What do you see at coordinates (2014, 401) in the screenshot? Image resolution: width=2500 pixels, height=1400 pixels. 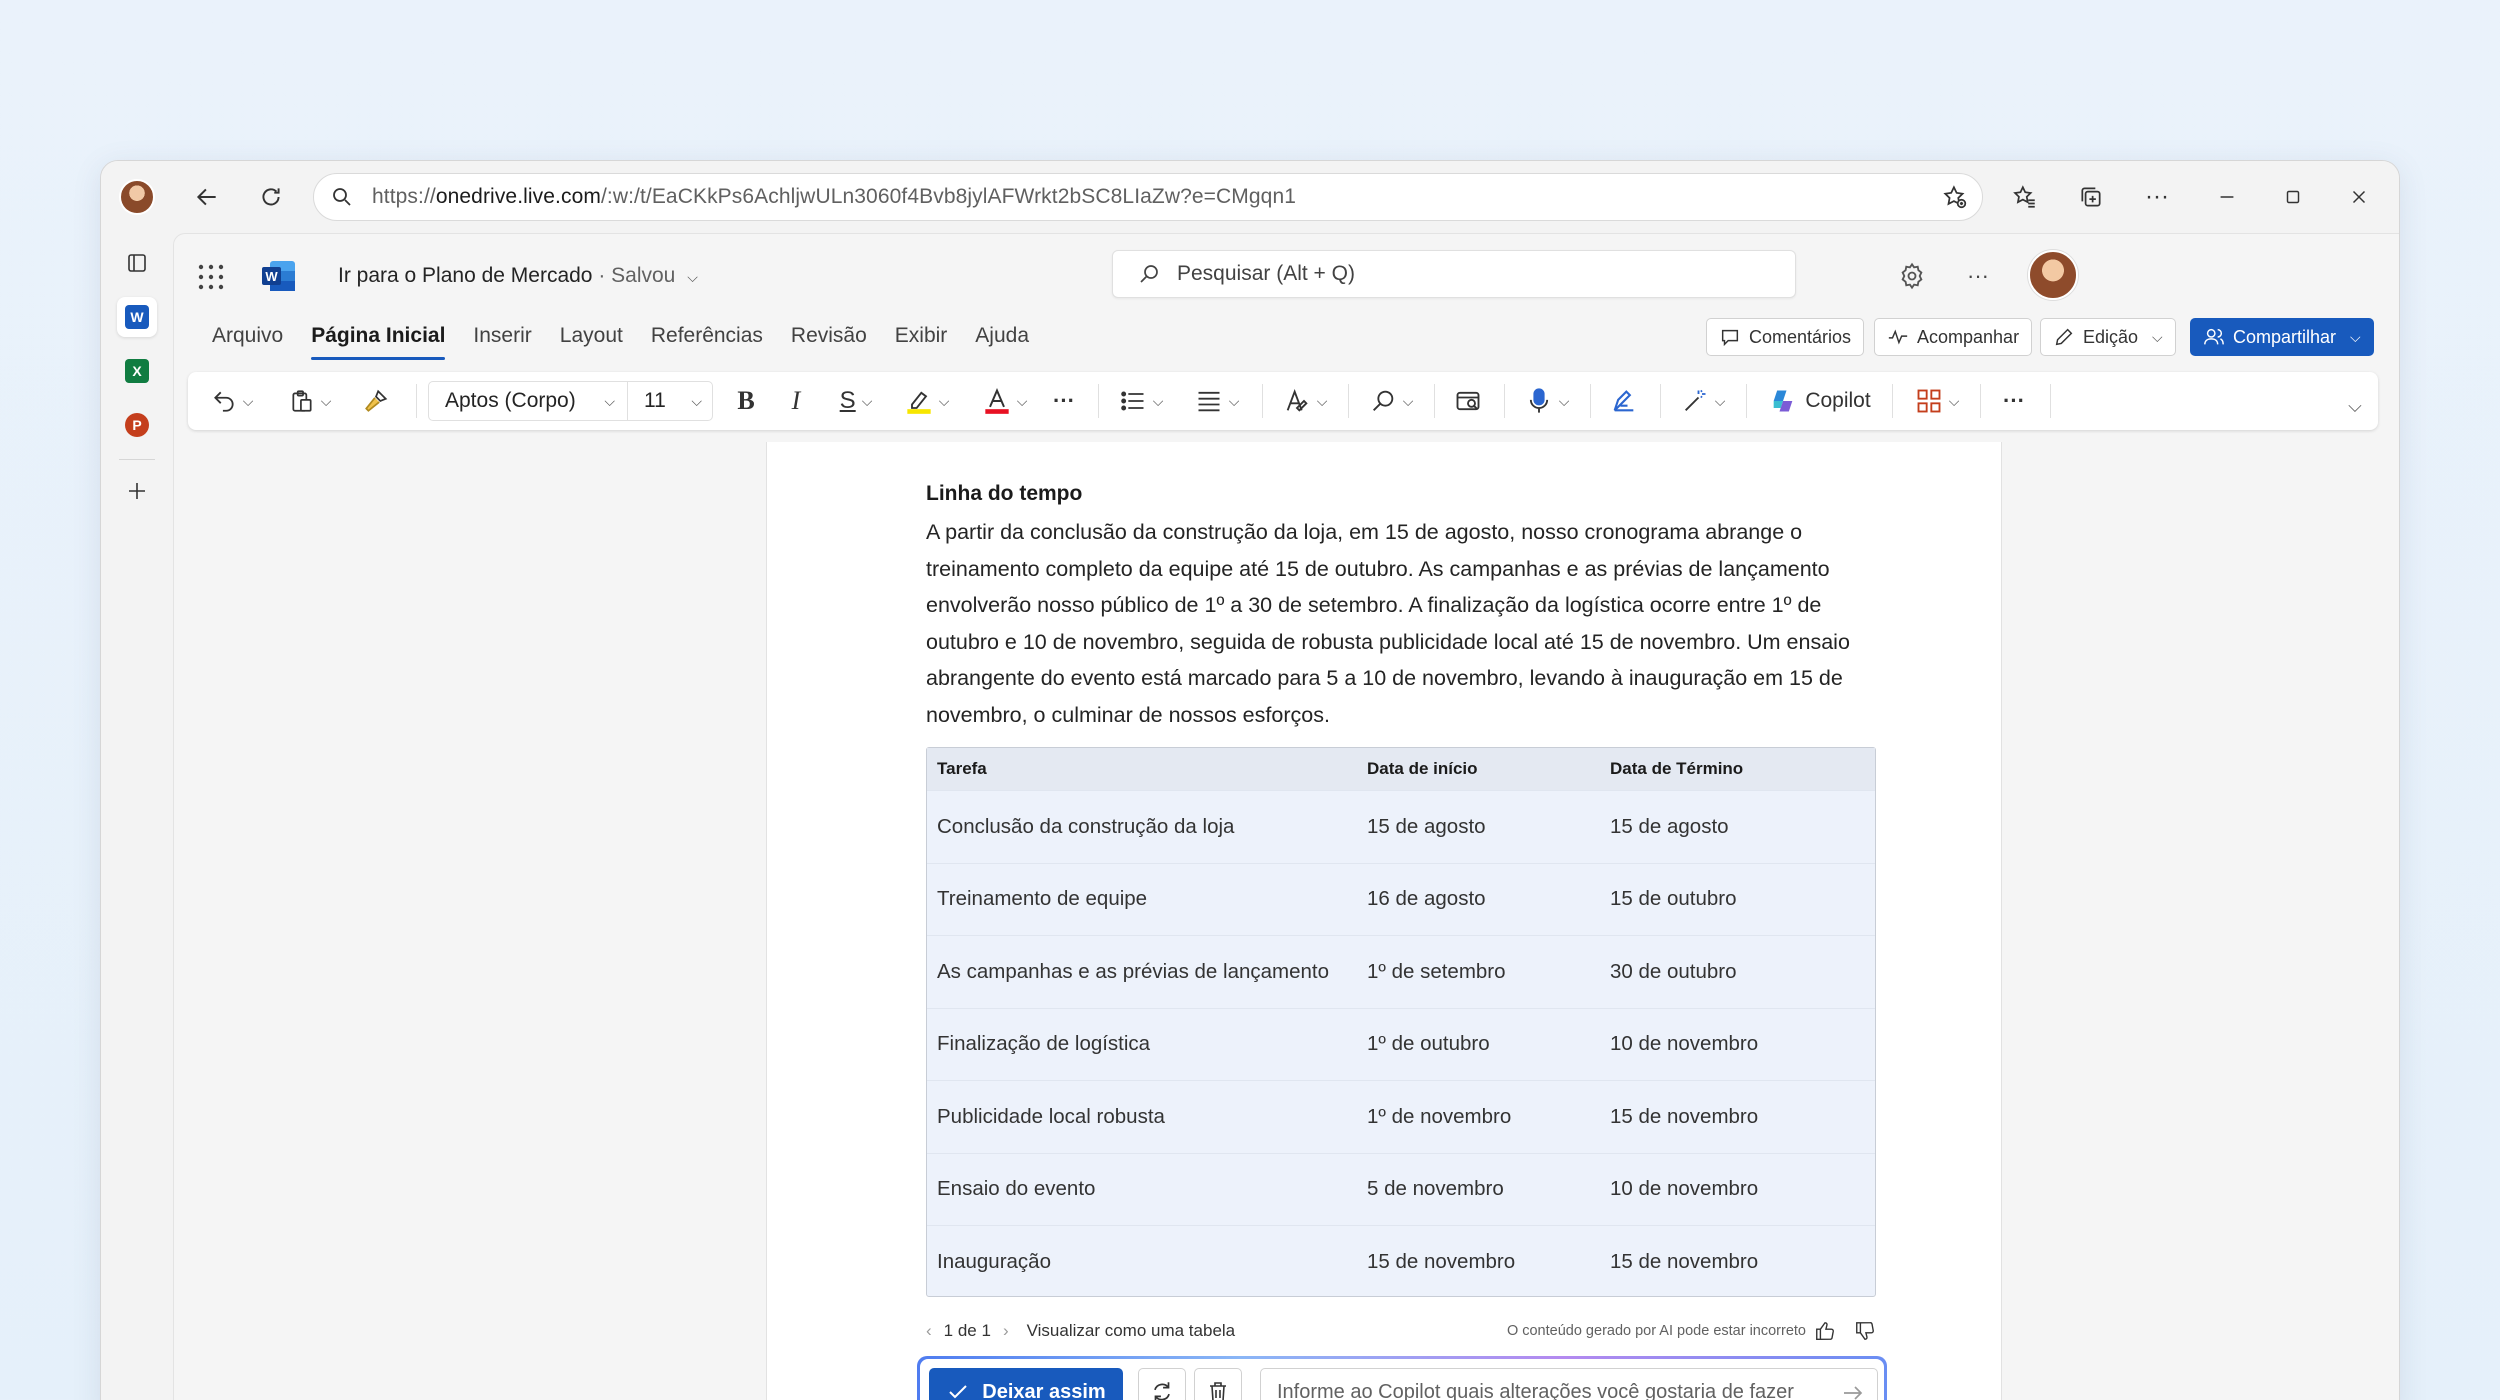 I see `more-toolbar-options-icon: ···` at bounding box center [2014, 401].